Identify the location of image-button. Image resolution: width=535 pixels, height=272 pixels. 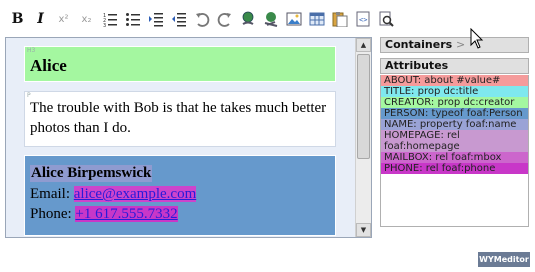
(293, 19).